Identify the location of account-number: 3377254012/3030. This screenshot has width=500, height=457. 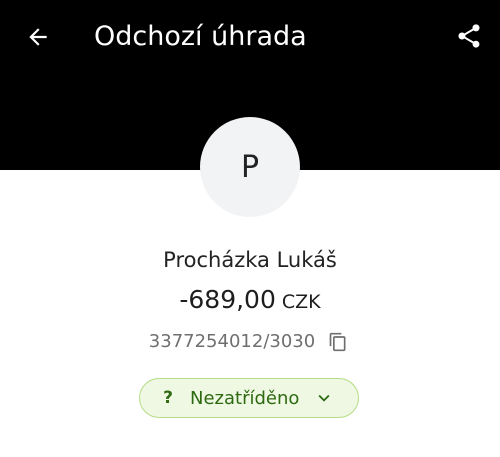
(232, 341).